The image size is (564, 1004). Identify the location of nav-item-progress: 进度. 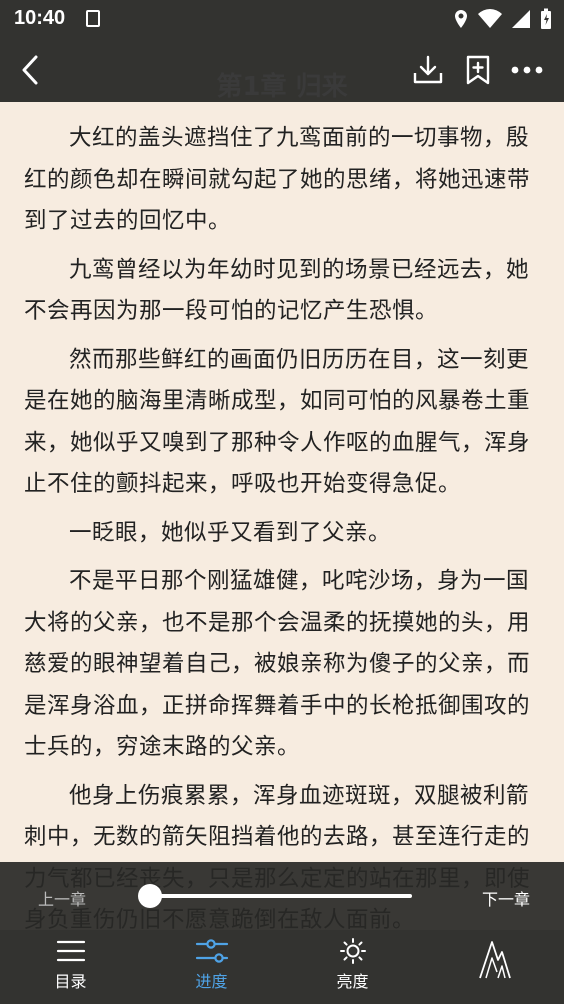
(211, 967).